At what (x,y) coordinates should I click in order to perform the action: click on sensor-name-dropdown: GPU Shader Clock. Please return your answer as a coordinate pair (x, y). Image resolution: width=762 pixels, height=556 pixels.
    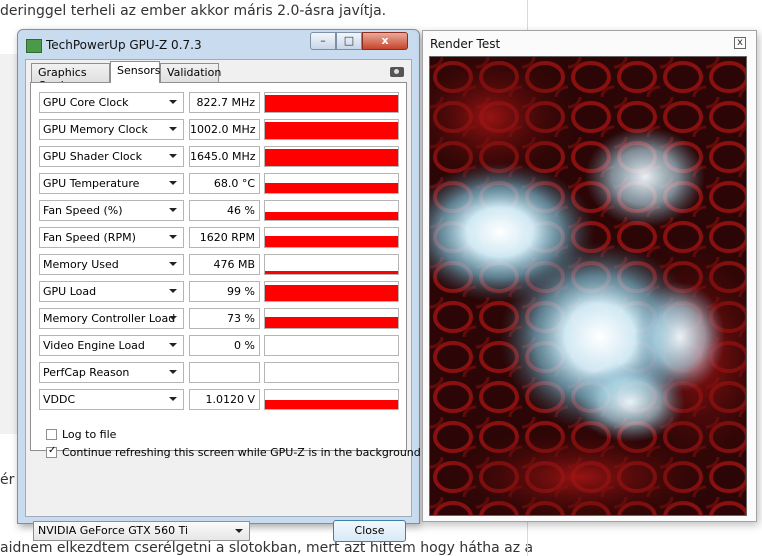
    Looking at the image, I should click on (111, 156).